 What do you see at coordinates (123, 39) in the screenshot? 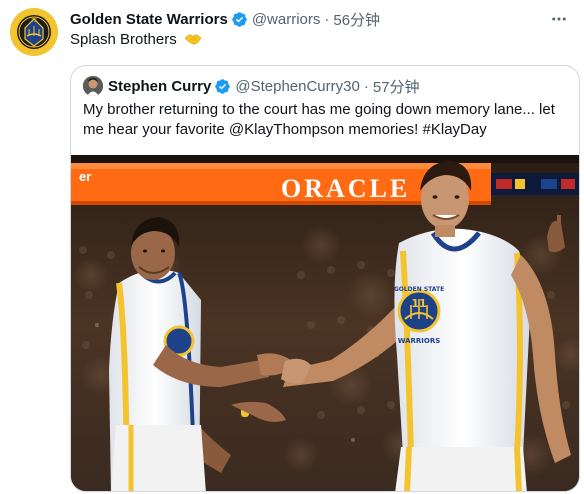
I see `tweet-text-content: Splash Brothers` at bounding box center [123, 39].